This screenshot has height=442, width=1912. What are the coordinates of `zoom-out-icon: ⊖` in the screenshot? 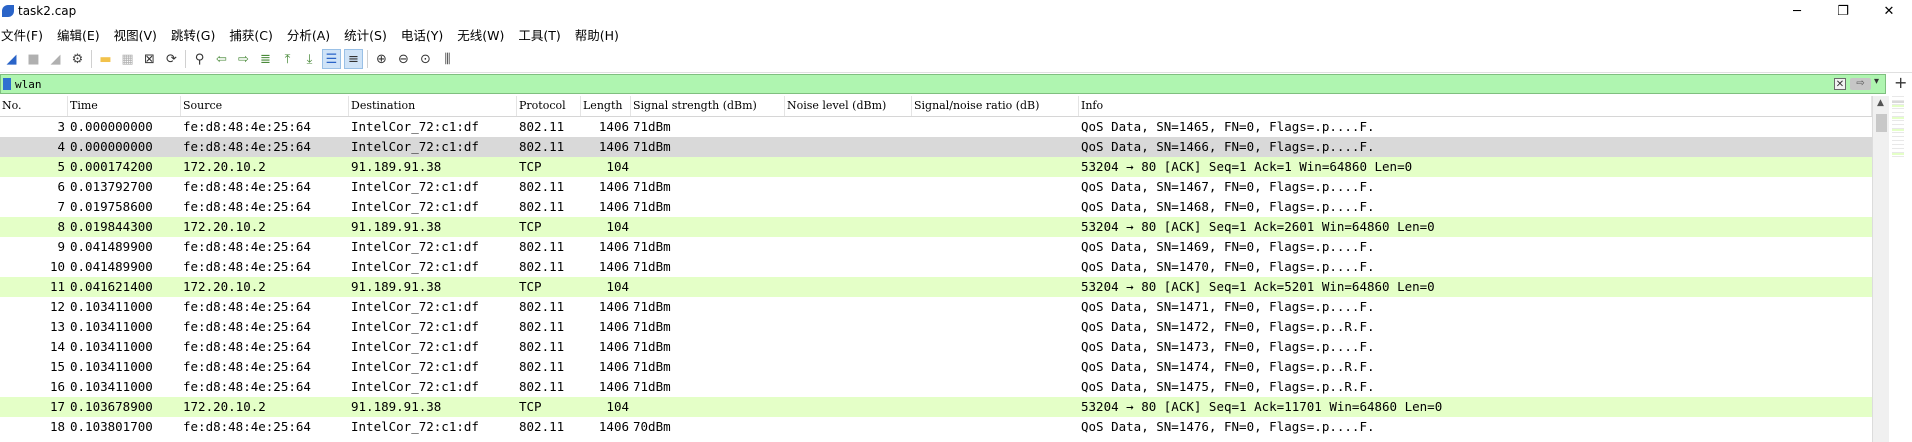 It's located at (403, 59).